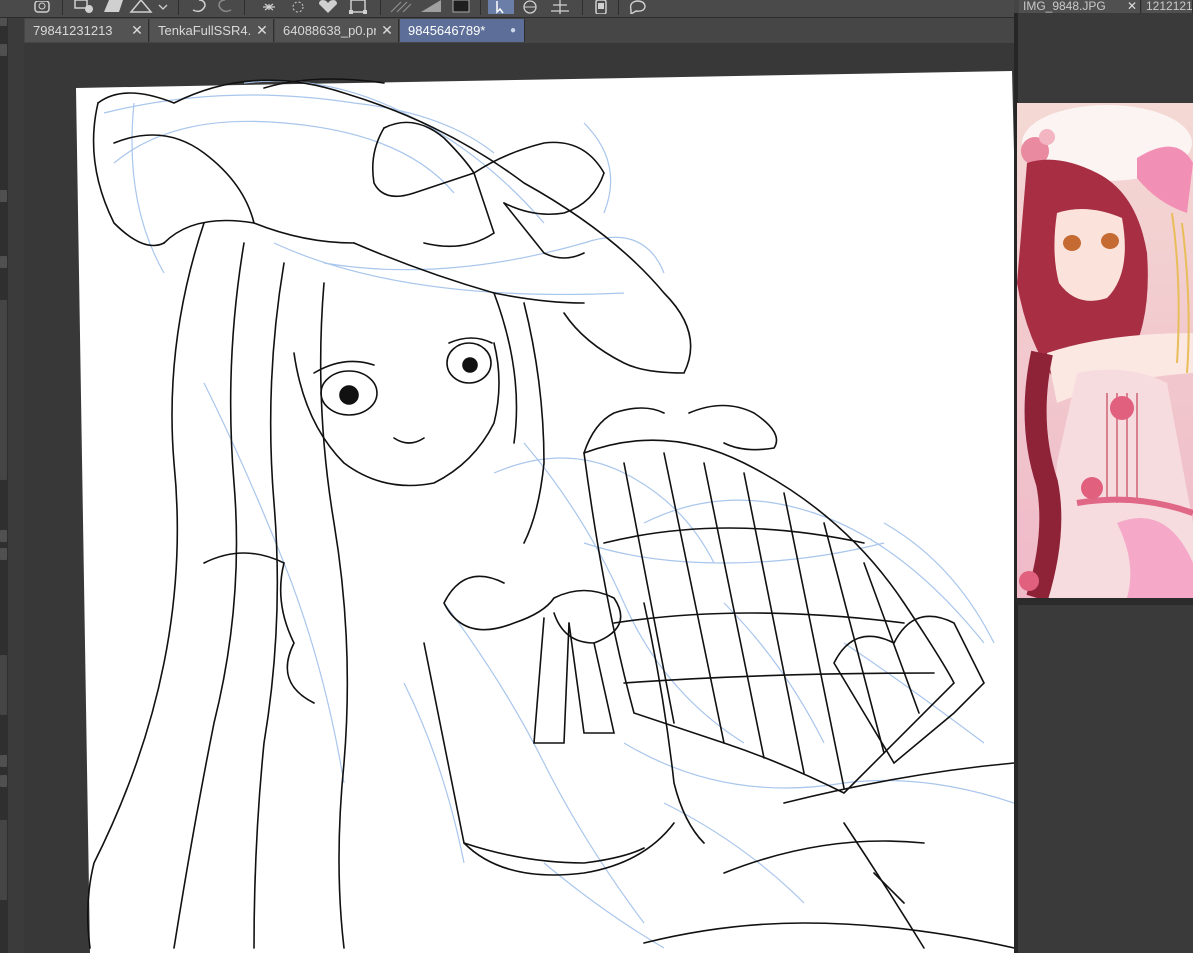 This screenshot has height=953, width=1193. What do you see at coordinates (328, 7) in the screenshot?
I see `heart-icon` at bounding box center [328, 7].